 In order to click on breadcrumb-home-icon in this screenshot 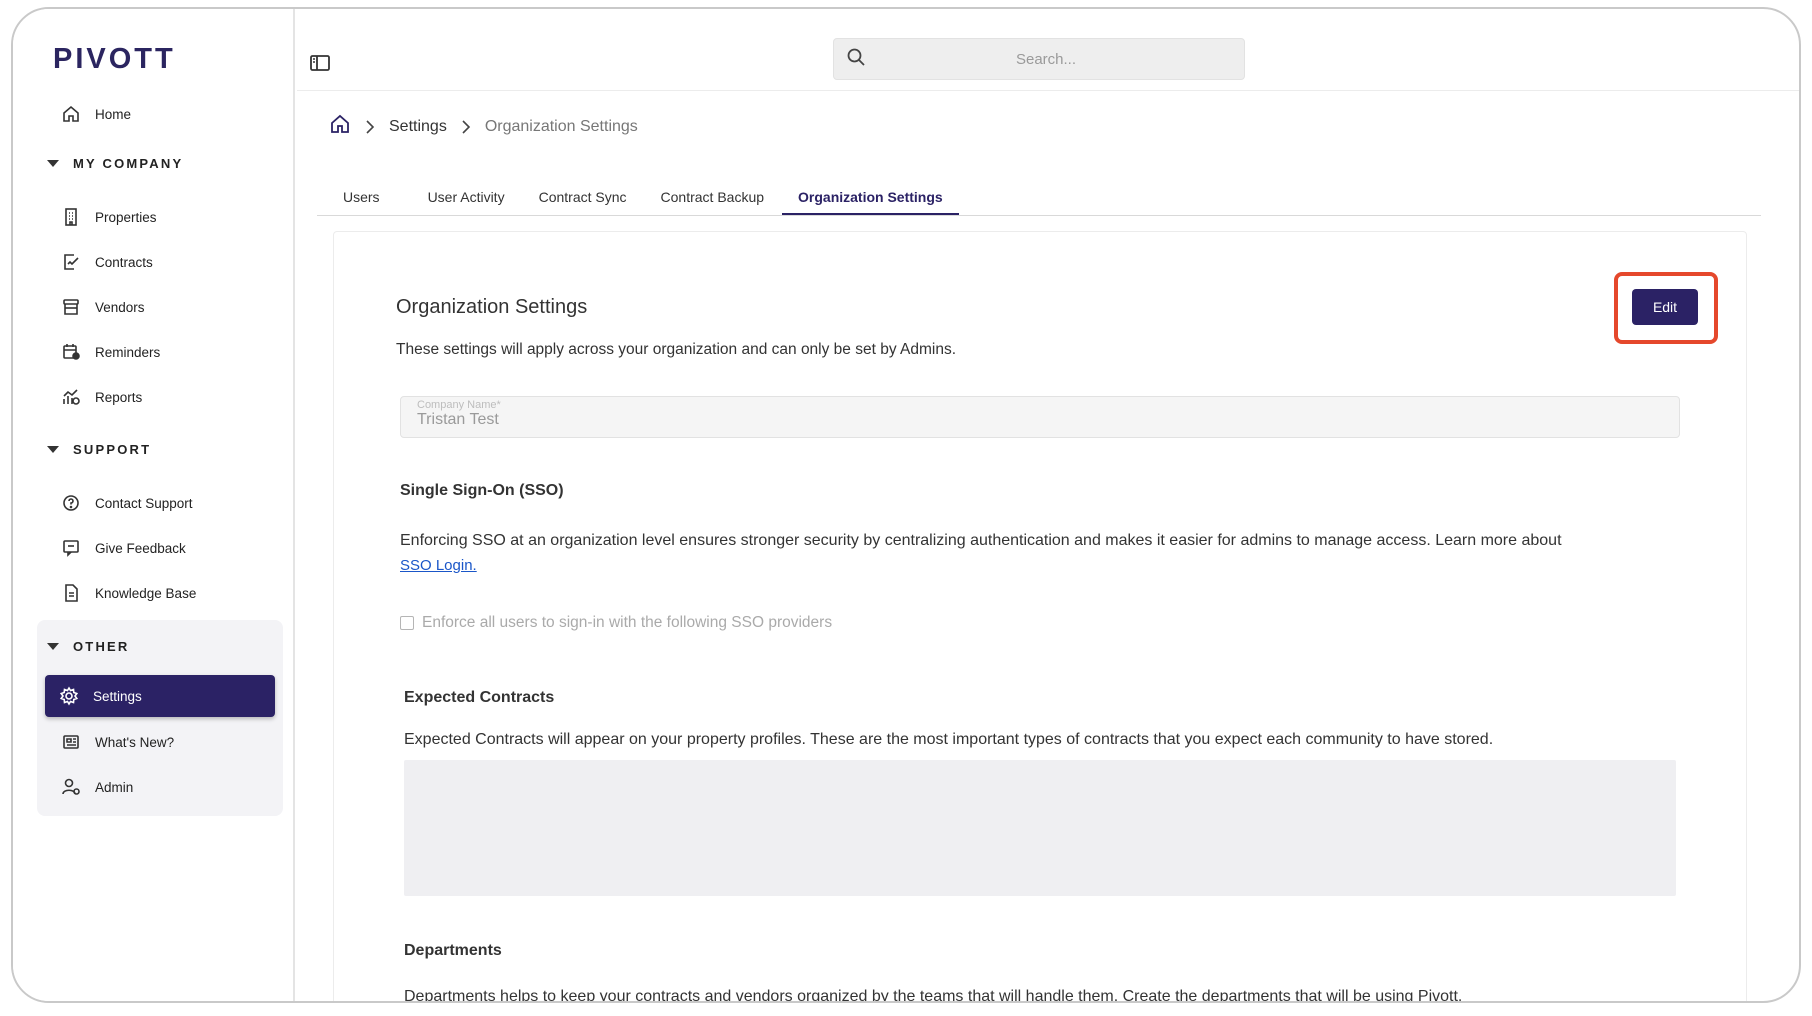, I will do `click(340, 126)`.